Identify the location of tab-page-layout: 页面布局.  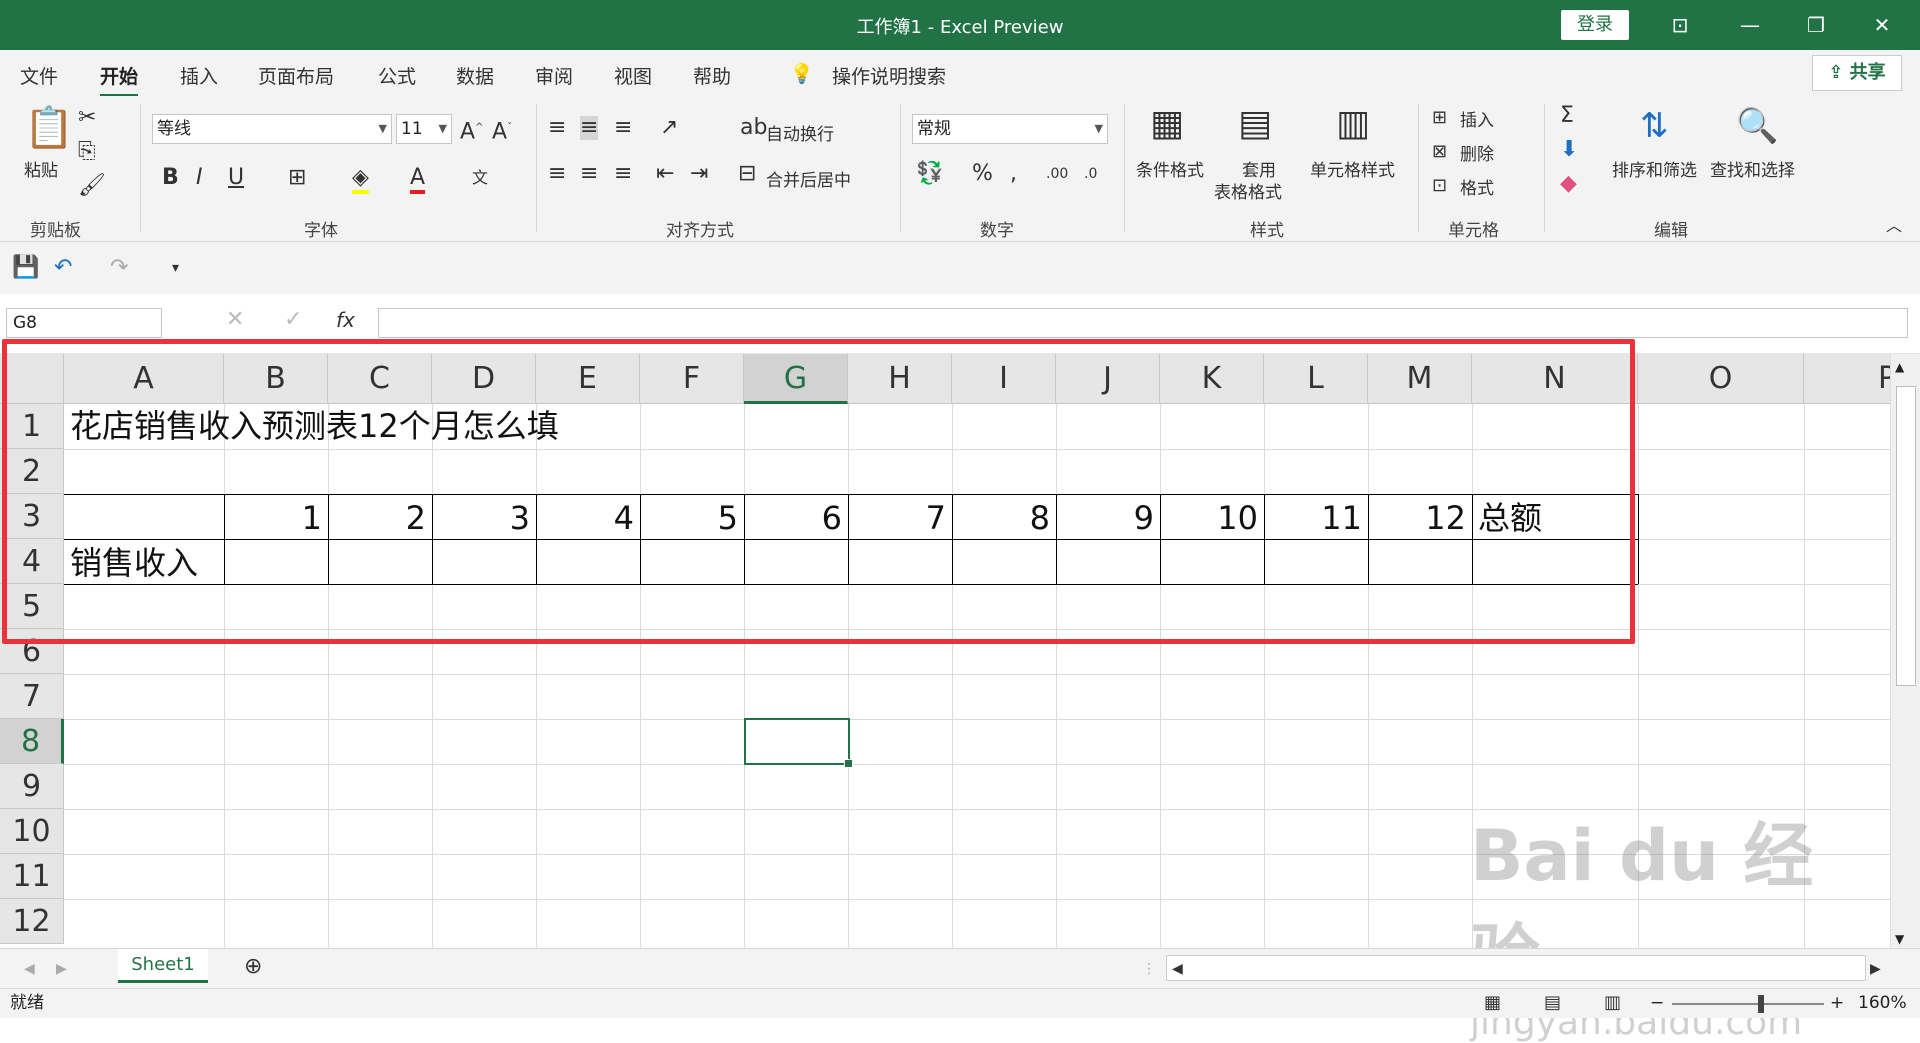
(296, 75).